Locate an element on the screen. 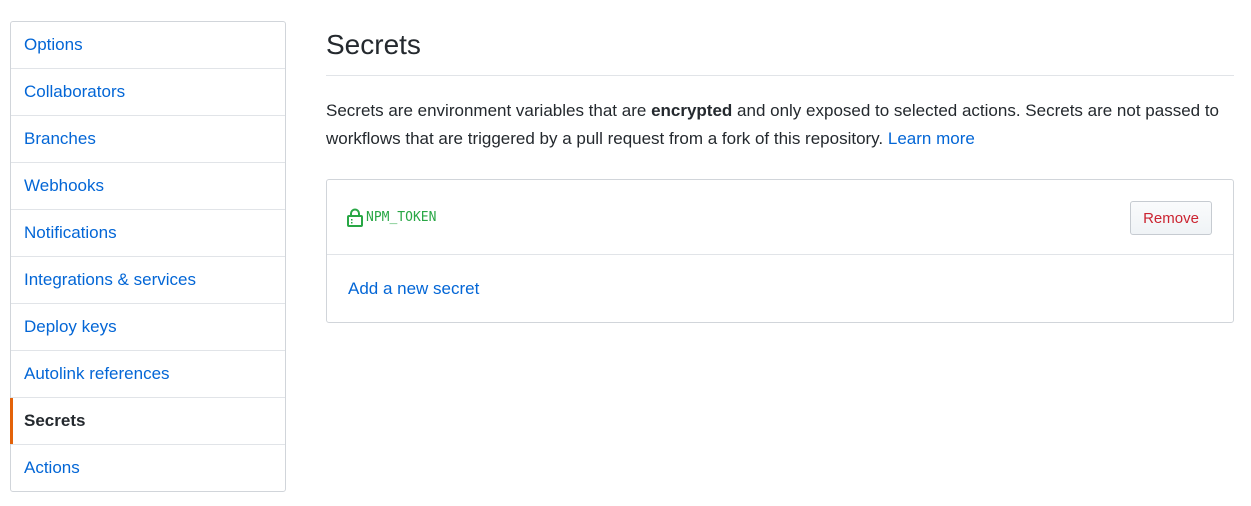 The width and height of the screenshot is (1251, 506). secret-name: NPM_TOKEN is located at coordinates (391, 217).